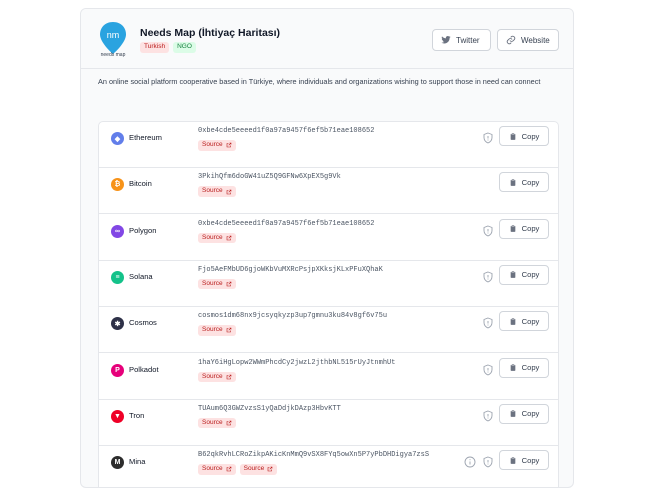 This screenshot has height=496, width=650. Describe the element at coordinates (117, 138) in the screenshot. I see `ethereum-icon: ◆` at that location.